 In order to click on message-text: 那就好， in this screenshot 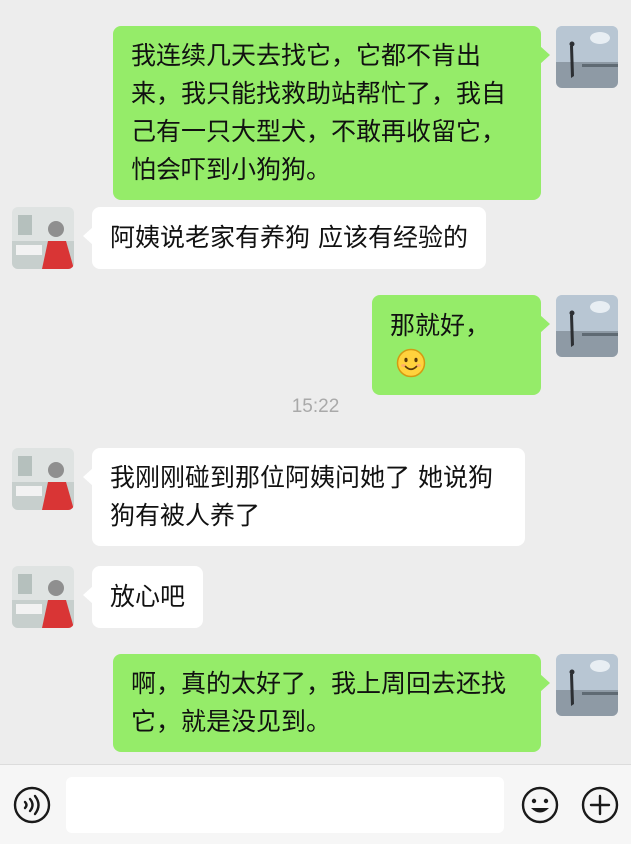, I will do `click(440, 325)`.